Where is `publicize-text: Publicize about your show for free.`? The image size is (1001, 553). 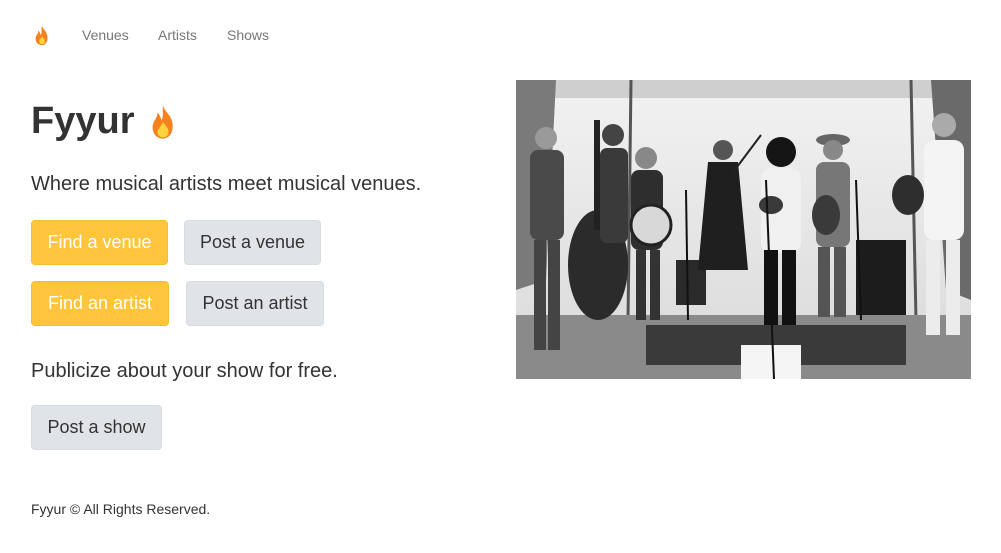
publicize-text: Publicize about your show for free. is located at coordinates (184, 371).